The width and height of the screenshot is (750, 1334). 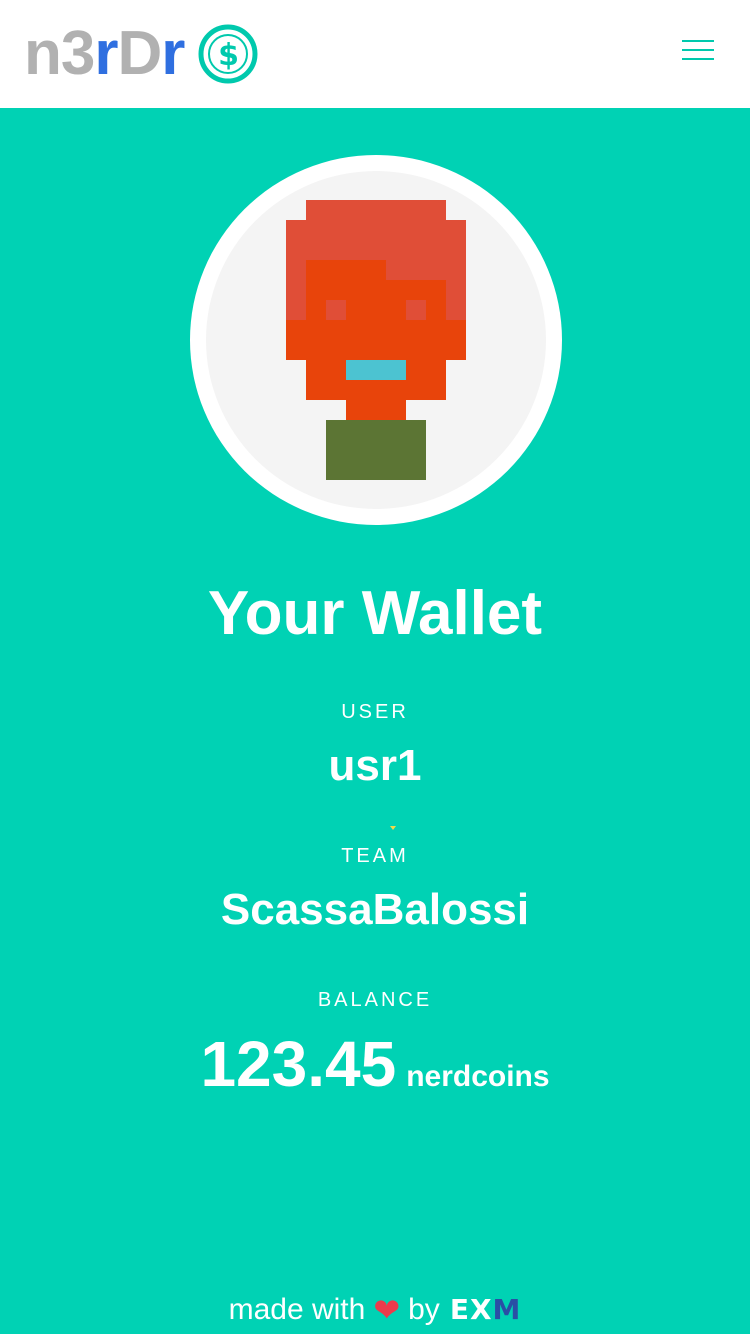 I want to click on footer-by: by, so click(x=424, y=1309).